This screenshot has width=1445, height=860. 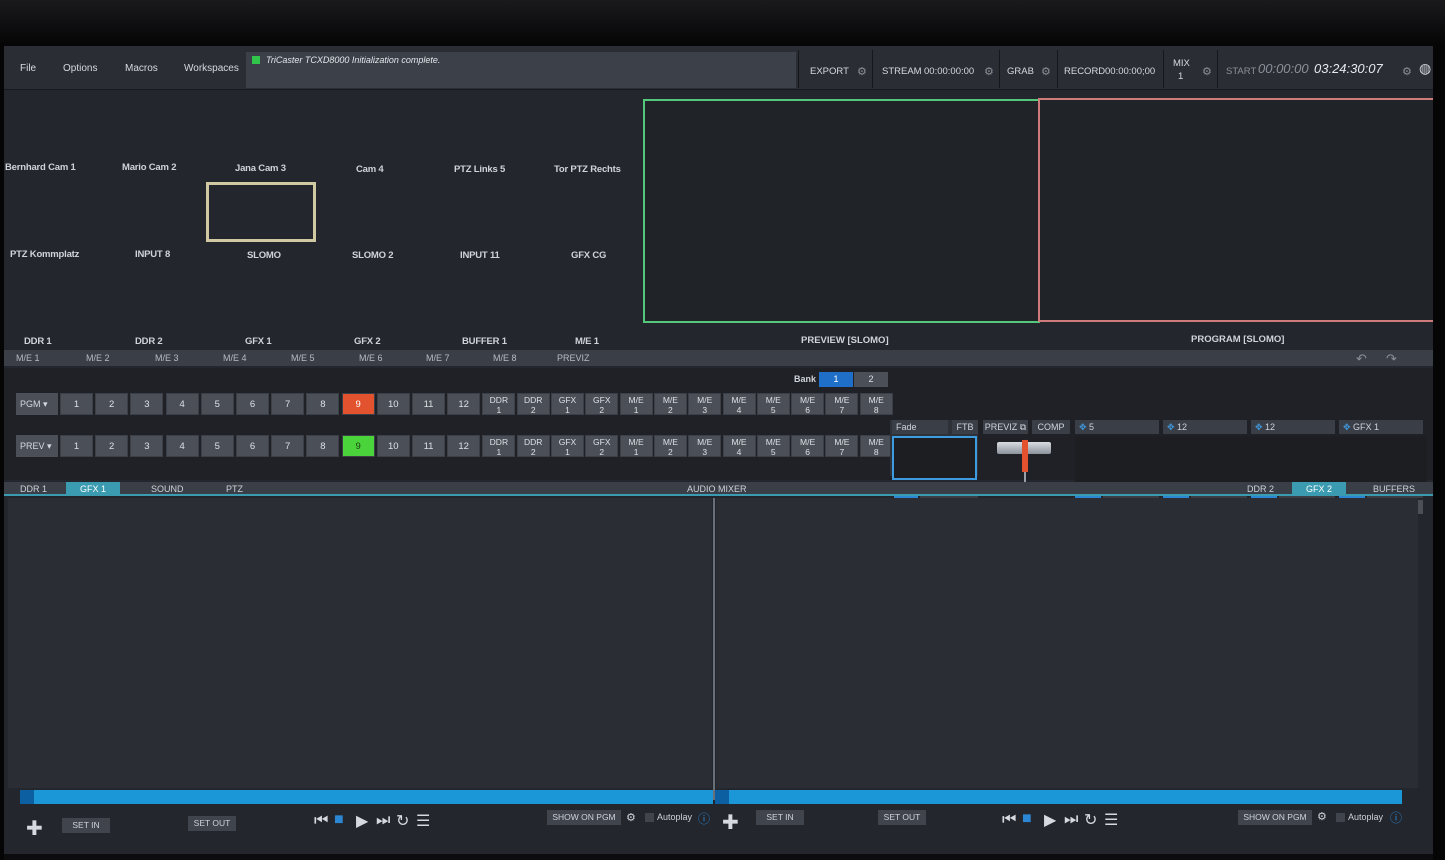 What do you see at coordinates (141, 68) in the screenshot?
I see `menu-macros: Macros` at bounding box center [141, 68].